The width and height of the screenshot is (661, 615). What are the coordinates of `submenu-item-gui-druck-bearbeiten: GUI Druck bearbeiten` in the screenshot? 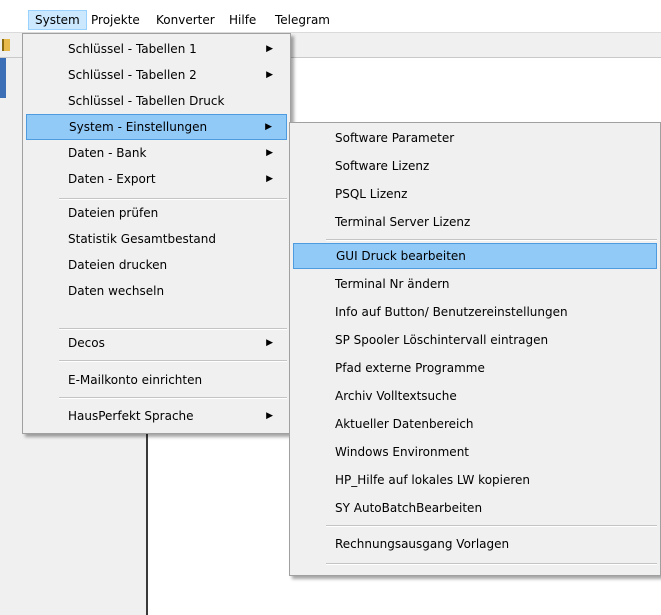 It's located at (475, 256).